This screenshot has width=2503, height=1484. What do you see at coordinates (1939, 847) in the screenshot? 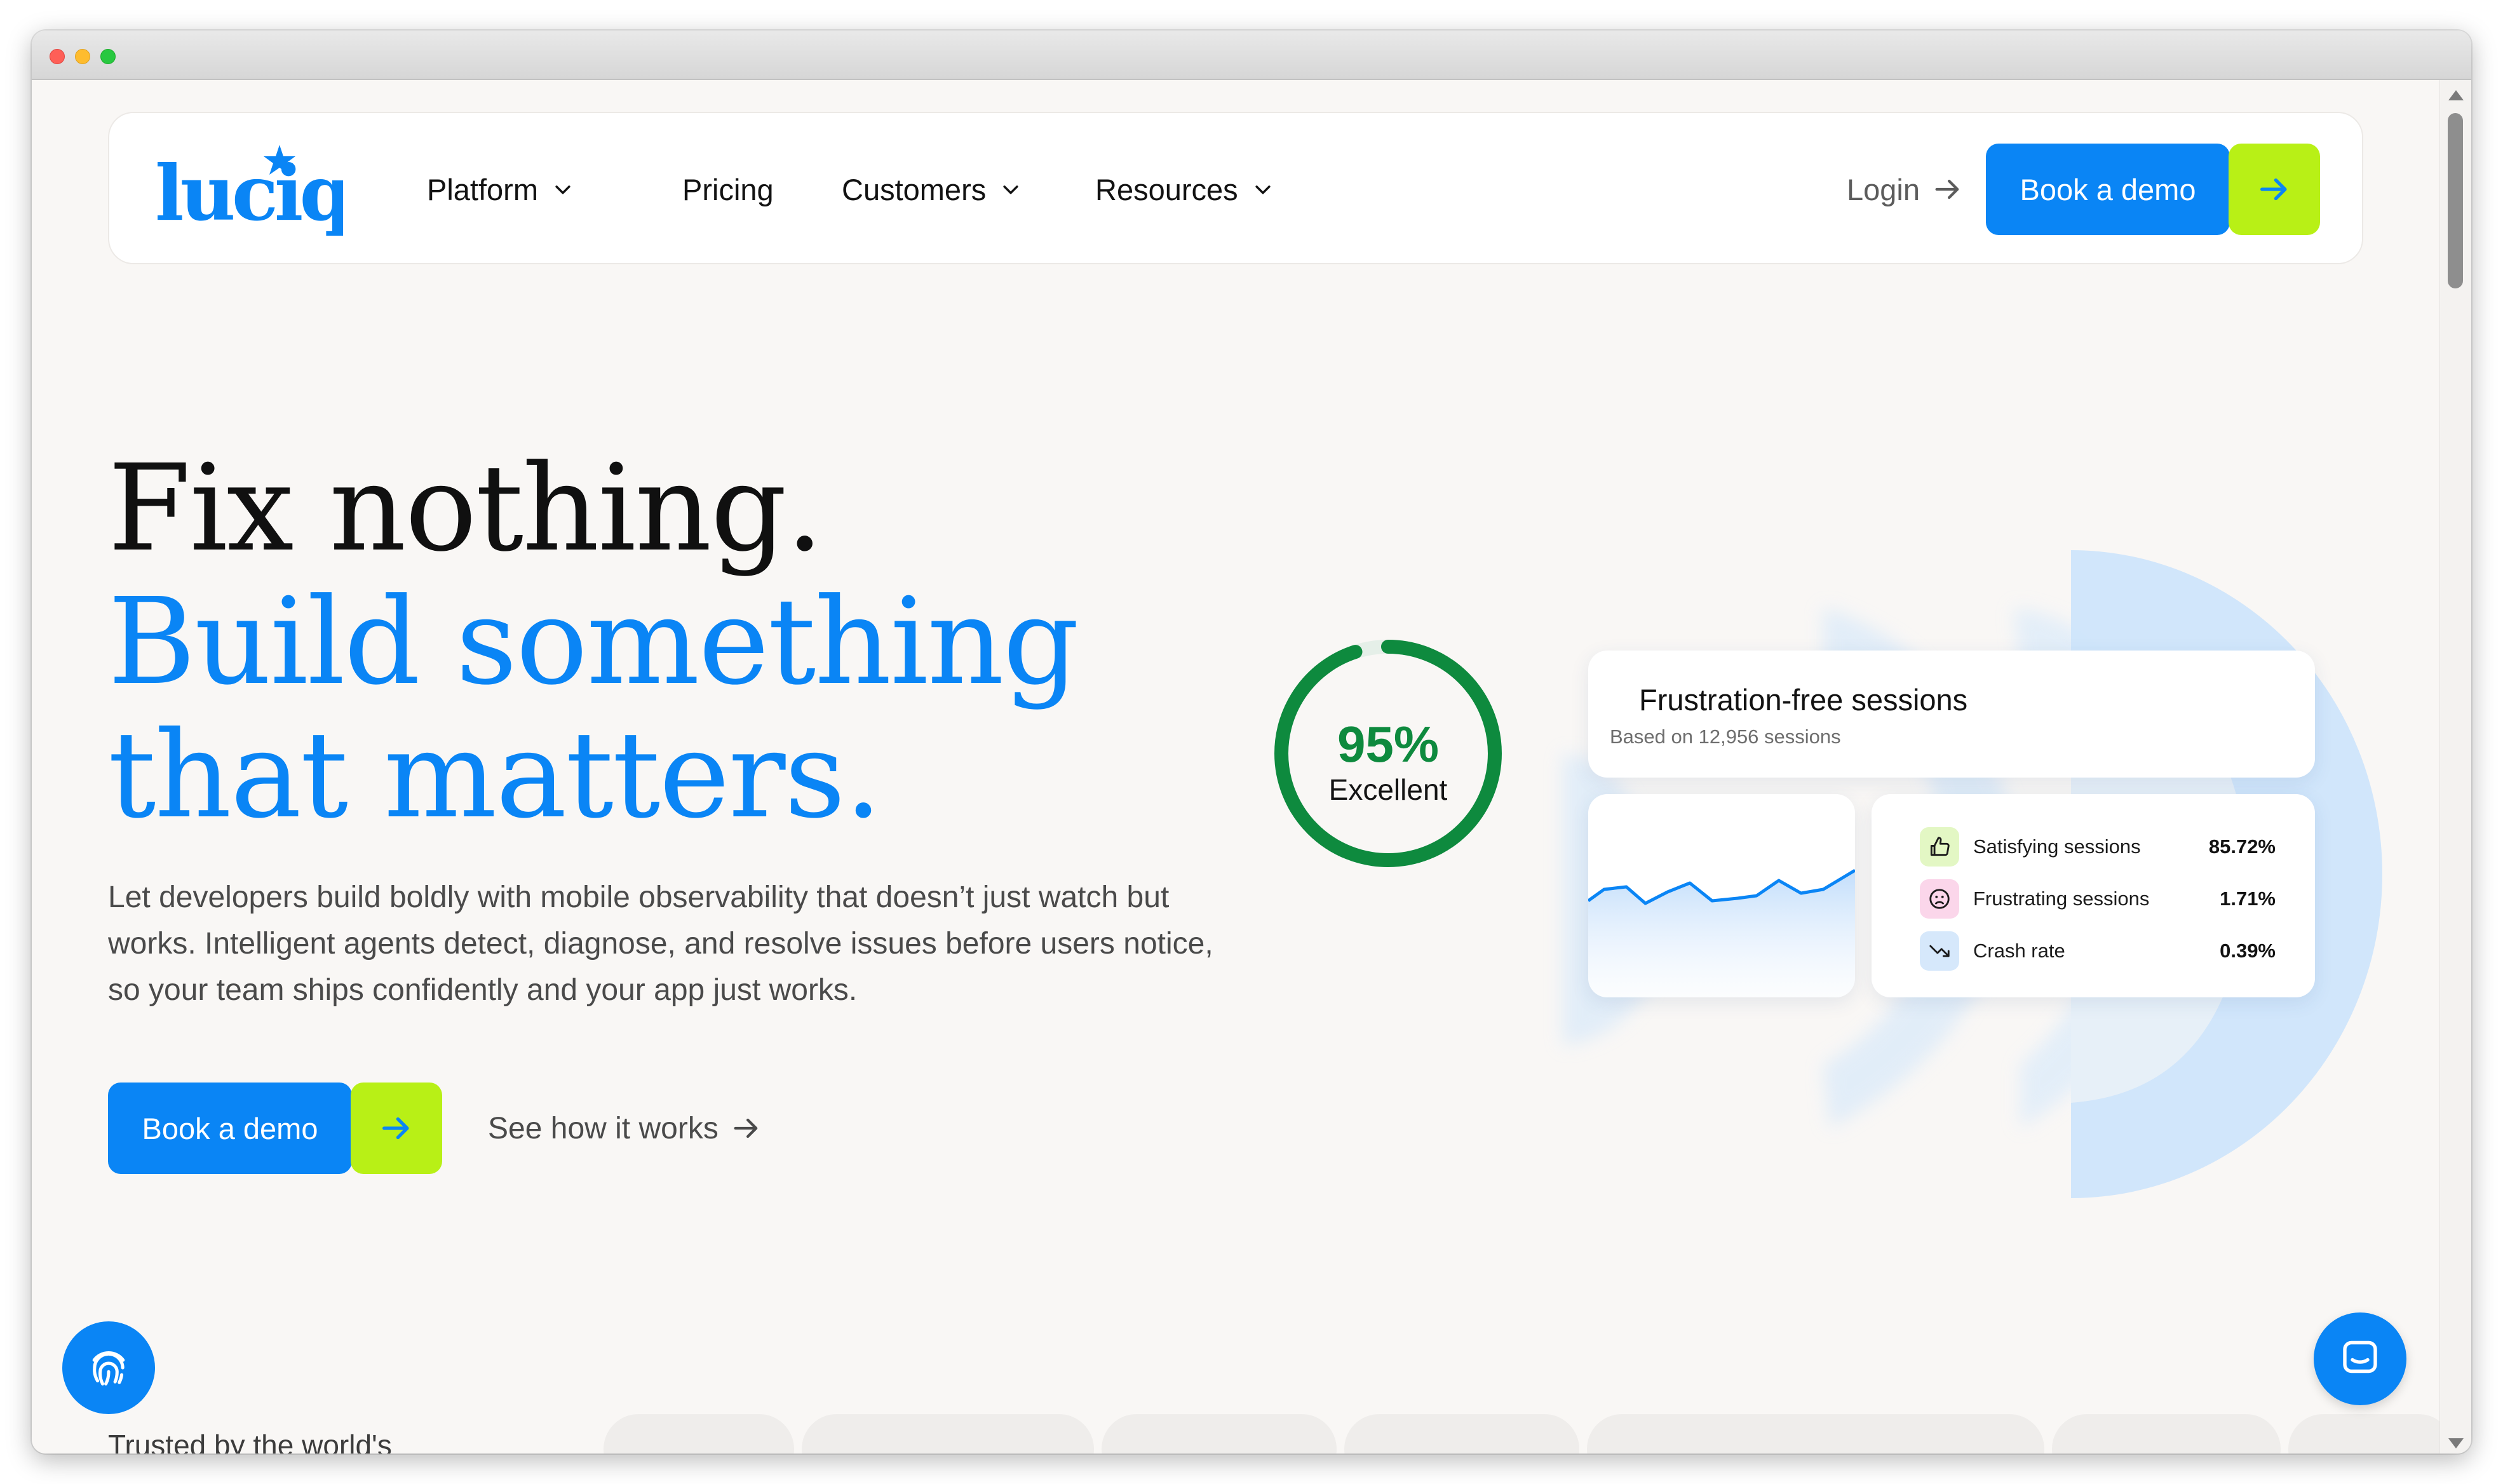
I see `thumbs-up-icon` at bounding box center [1939, 847].